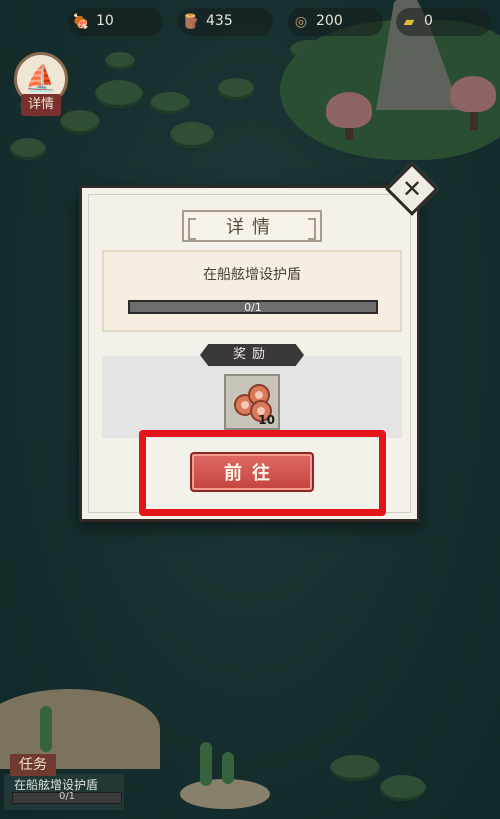 This screenshot has width=500, height=819. I want to click on reward-count: 10, so click(266, 420).